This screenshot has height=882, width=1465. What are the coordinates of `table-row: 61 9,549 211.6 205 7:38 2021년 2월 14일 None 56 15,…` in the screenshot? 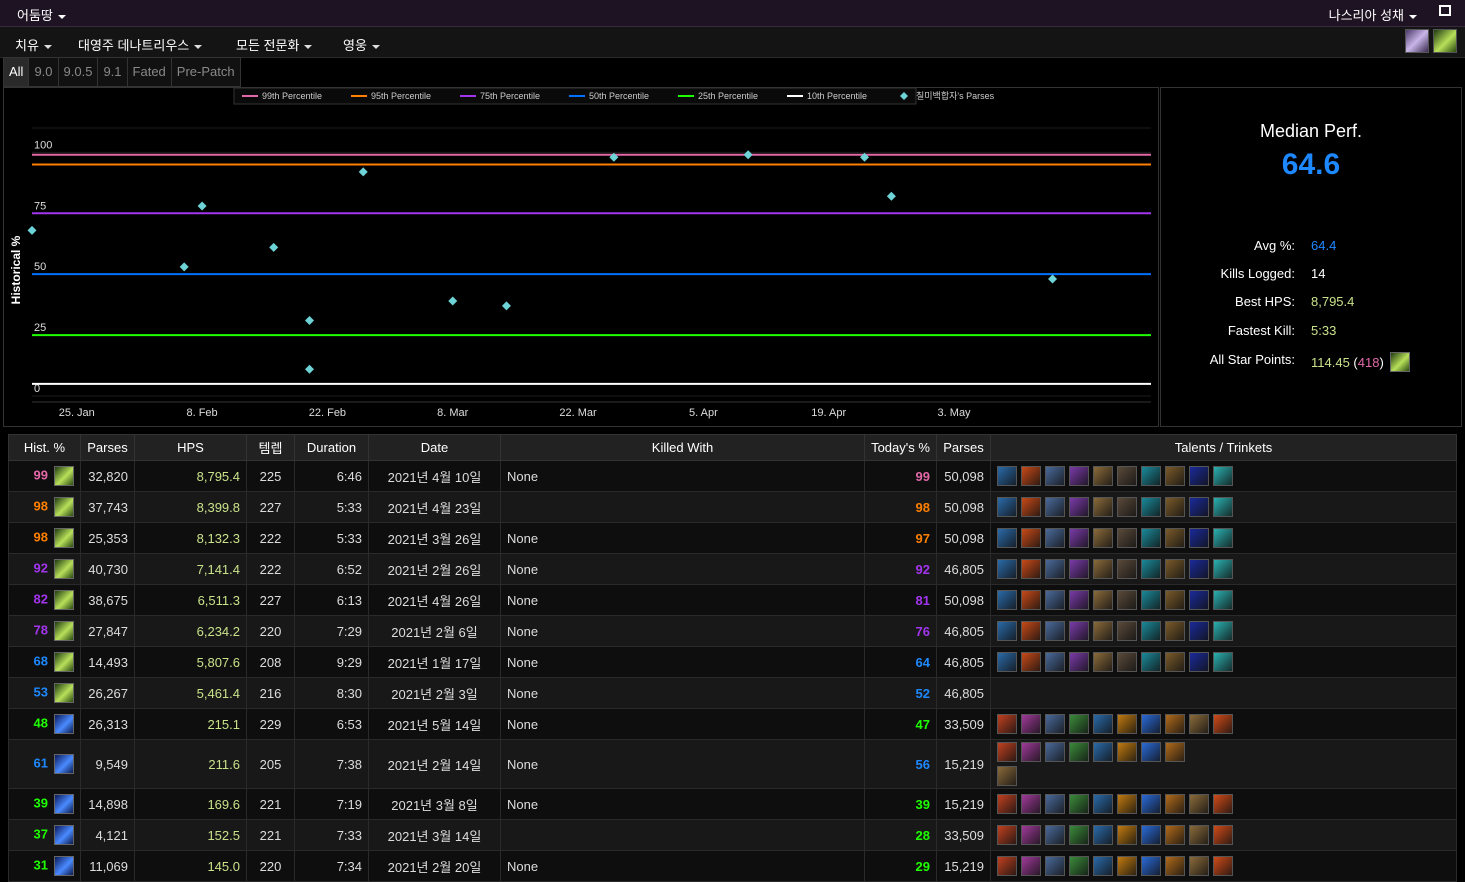 It's located at (732, 764).